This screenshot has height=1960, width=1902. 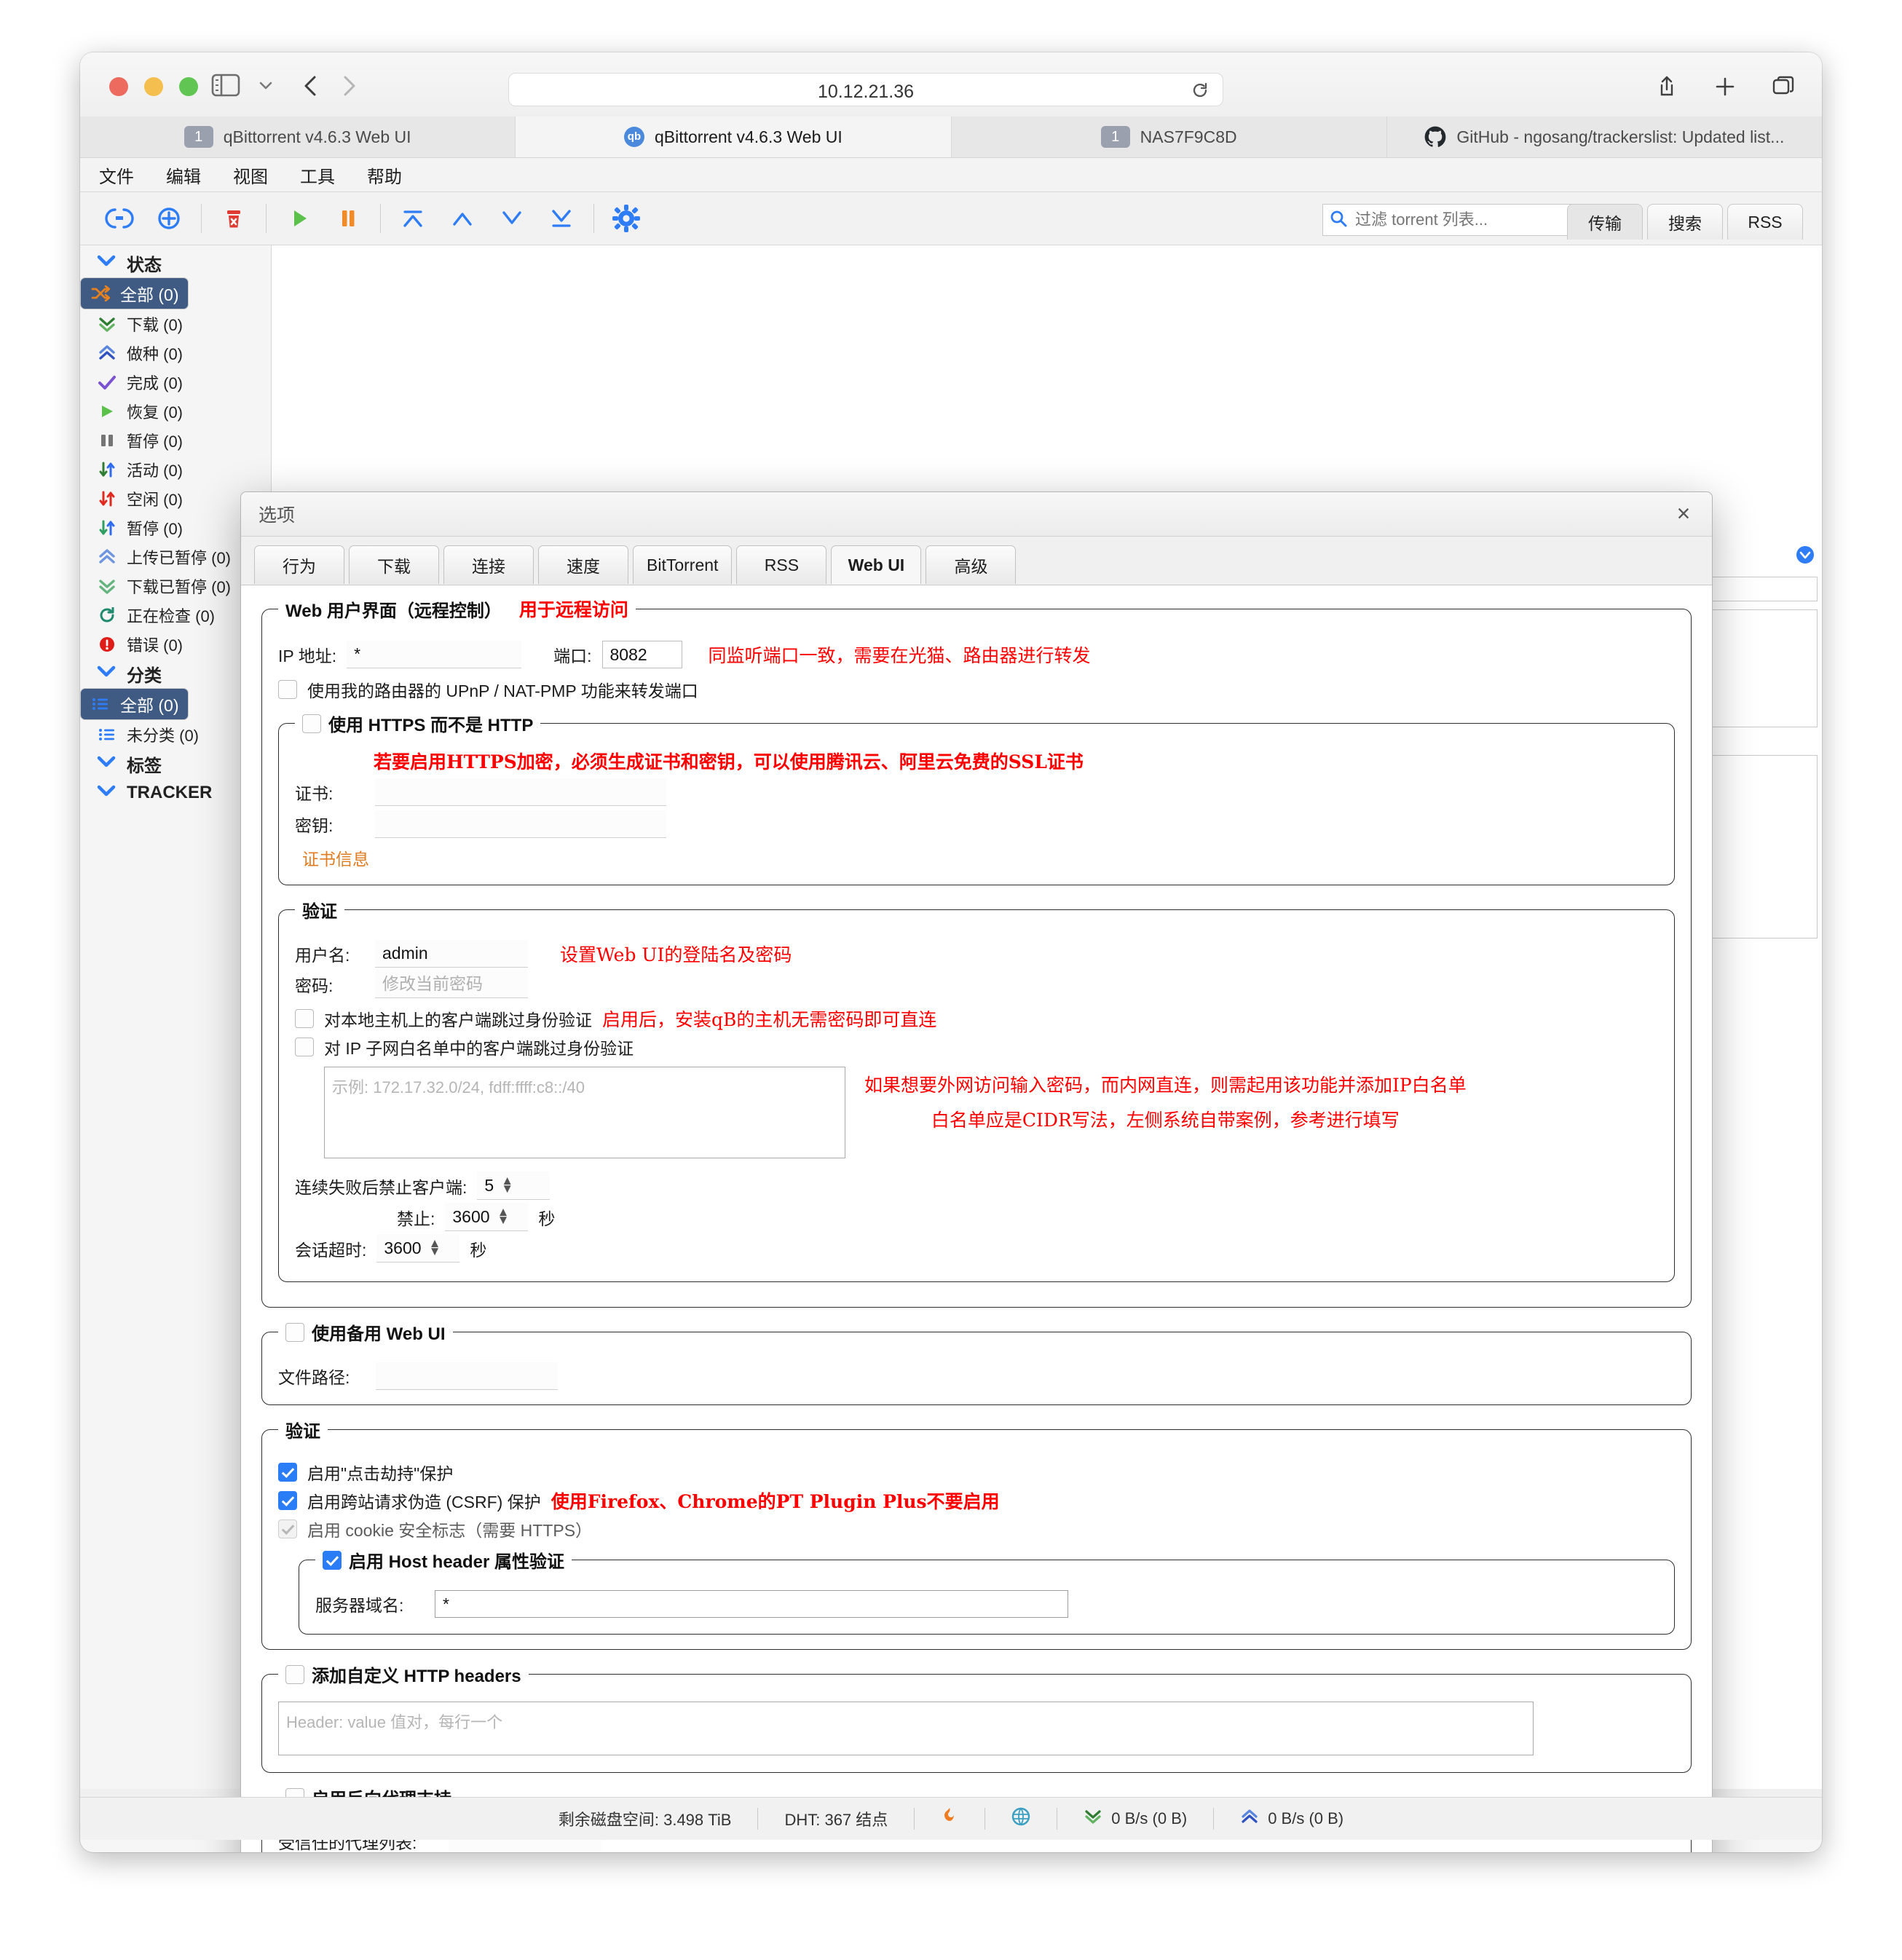 What do you see at coordinates (512, 218) in the screenshot?
I see `move-down-icon` at bounding box center [512, 218].